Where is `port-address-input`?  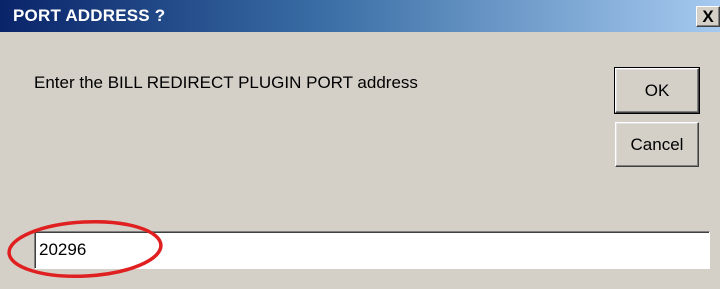 port-address-input is located at coordinates (372, 250).